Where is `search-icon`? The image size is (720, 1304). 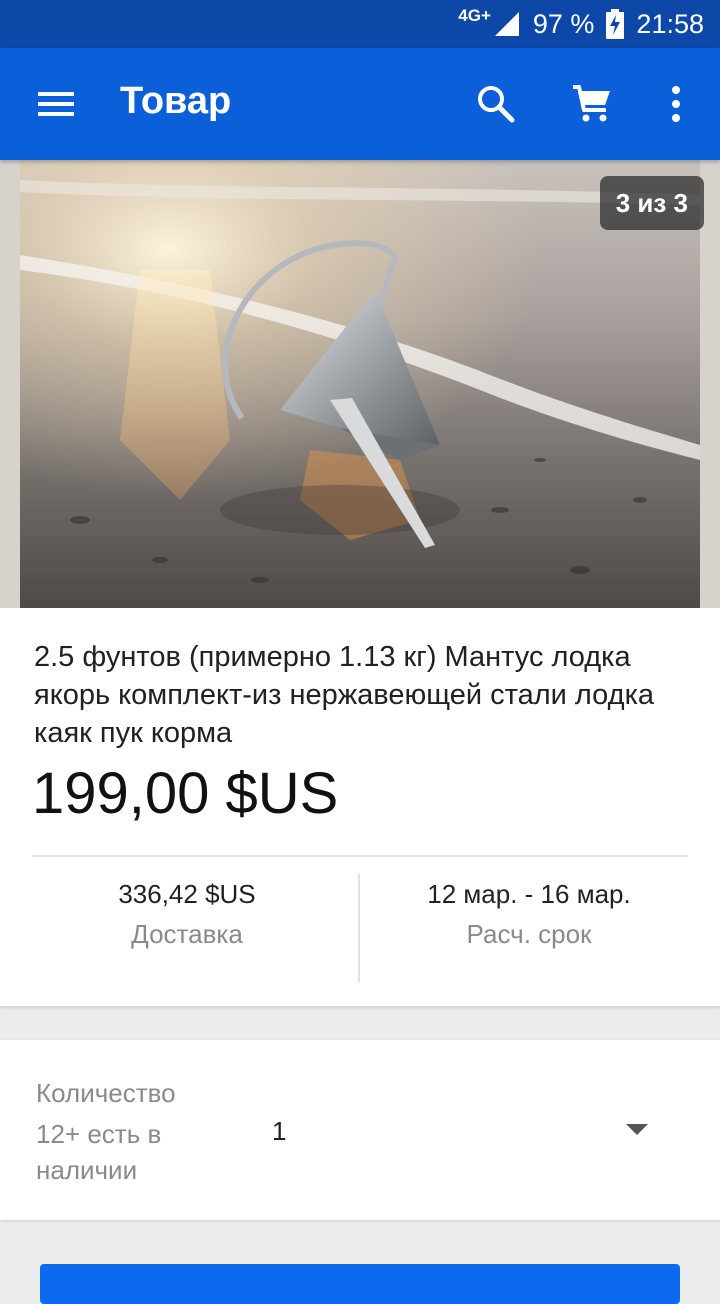
search-icon is located at coordinates (496, 104).